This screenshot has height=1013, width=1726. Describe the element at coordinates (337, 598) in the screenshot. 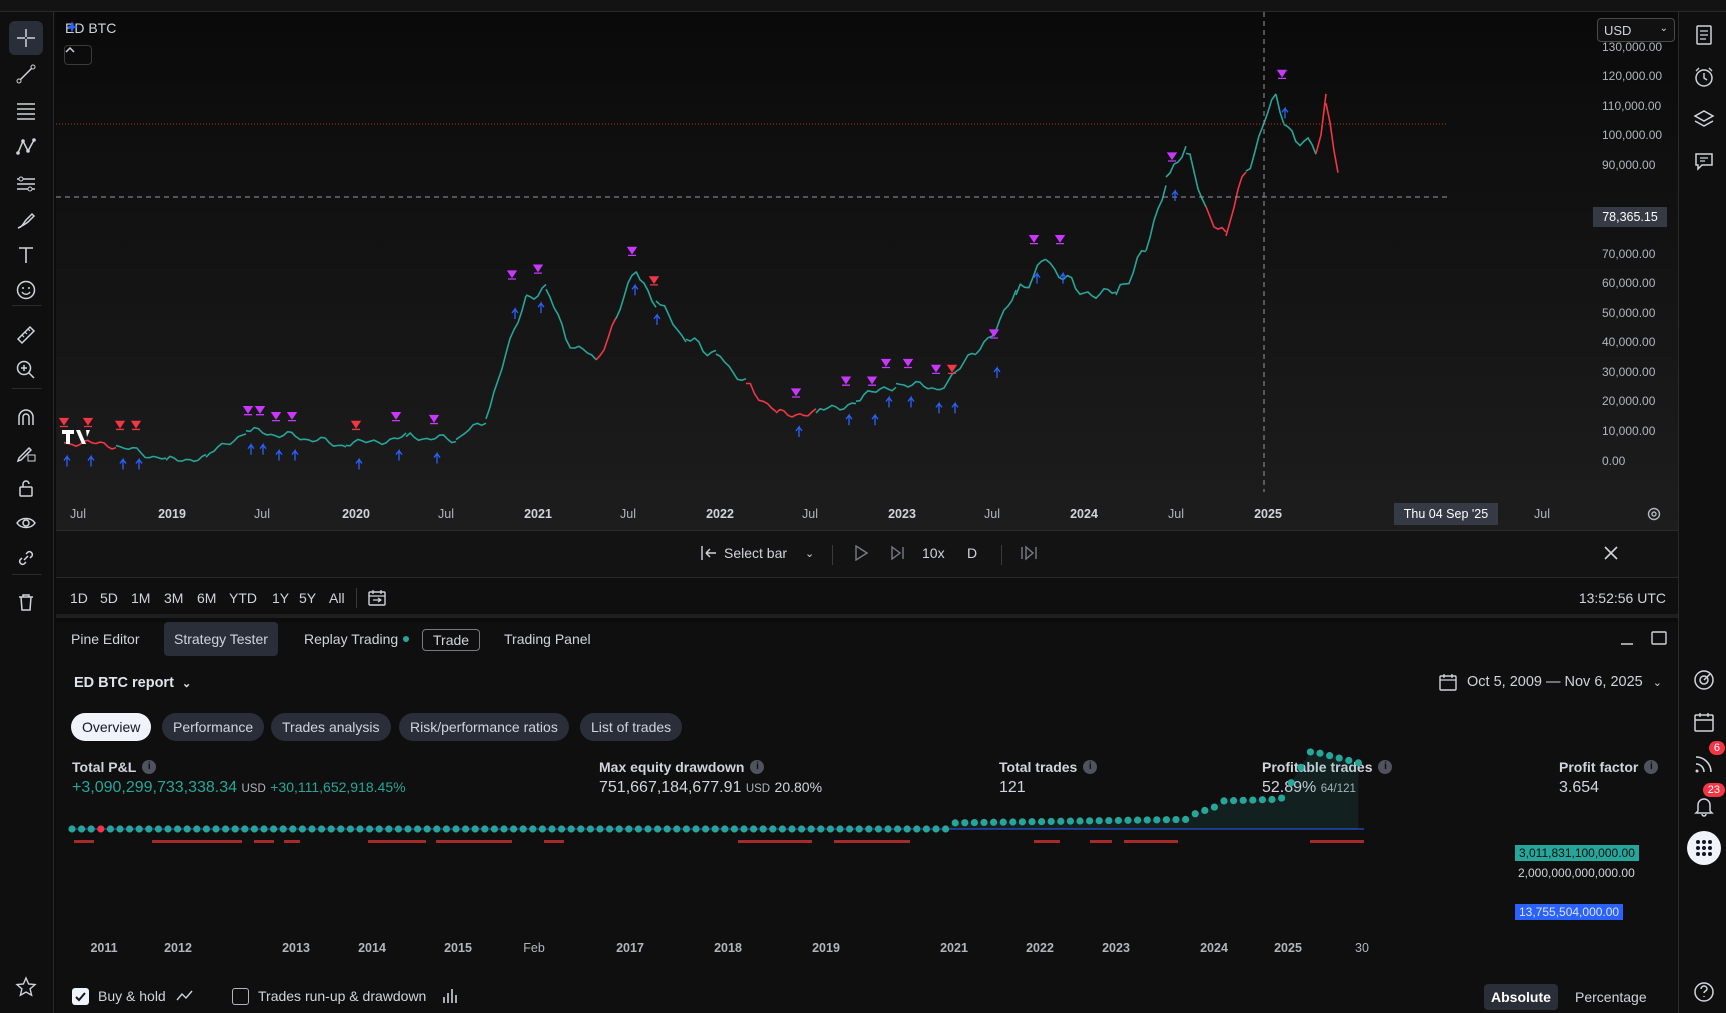

I see `range-all: All` at that location.